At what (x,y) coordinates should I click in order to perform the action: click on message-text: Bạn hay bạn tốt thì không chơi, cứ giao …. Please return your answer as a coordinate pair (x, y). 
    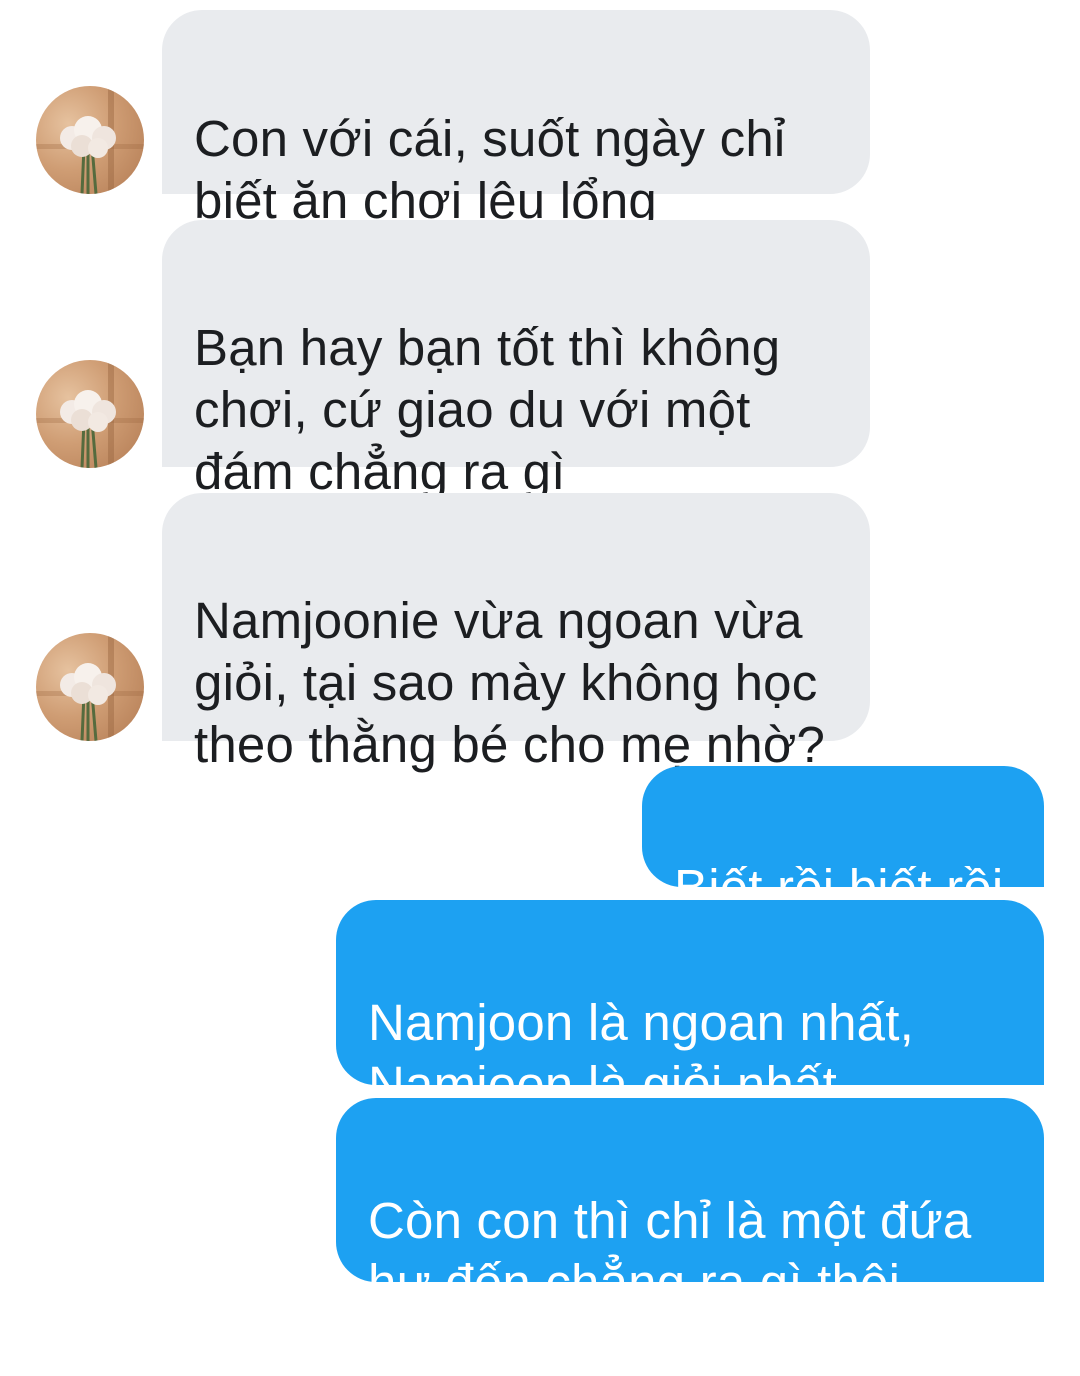
    Looking at the image, I should click on (487, 409).